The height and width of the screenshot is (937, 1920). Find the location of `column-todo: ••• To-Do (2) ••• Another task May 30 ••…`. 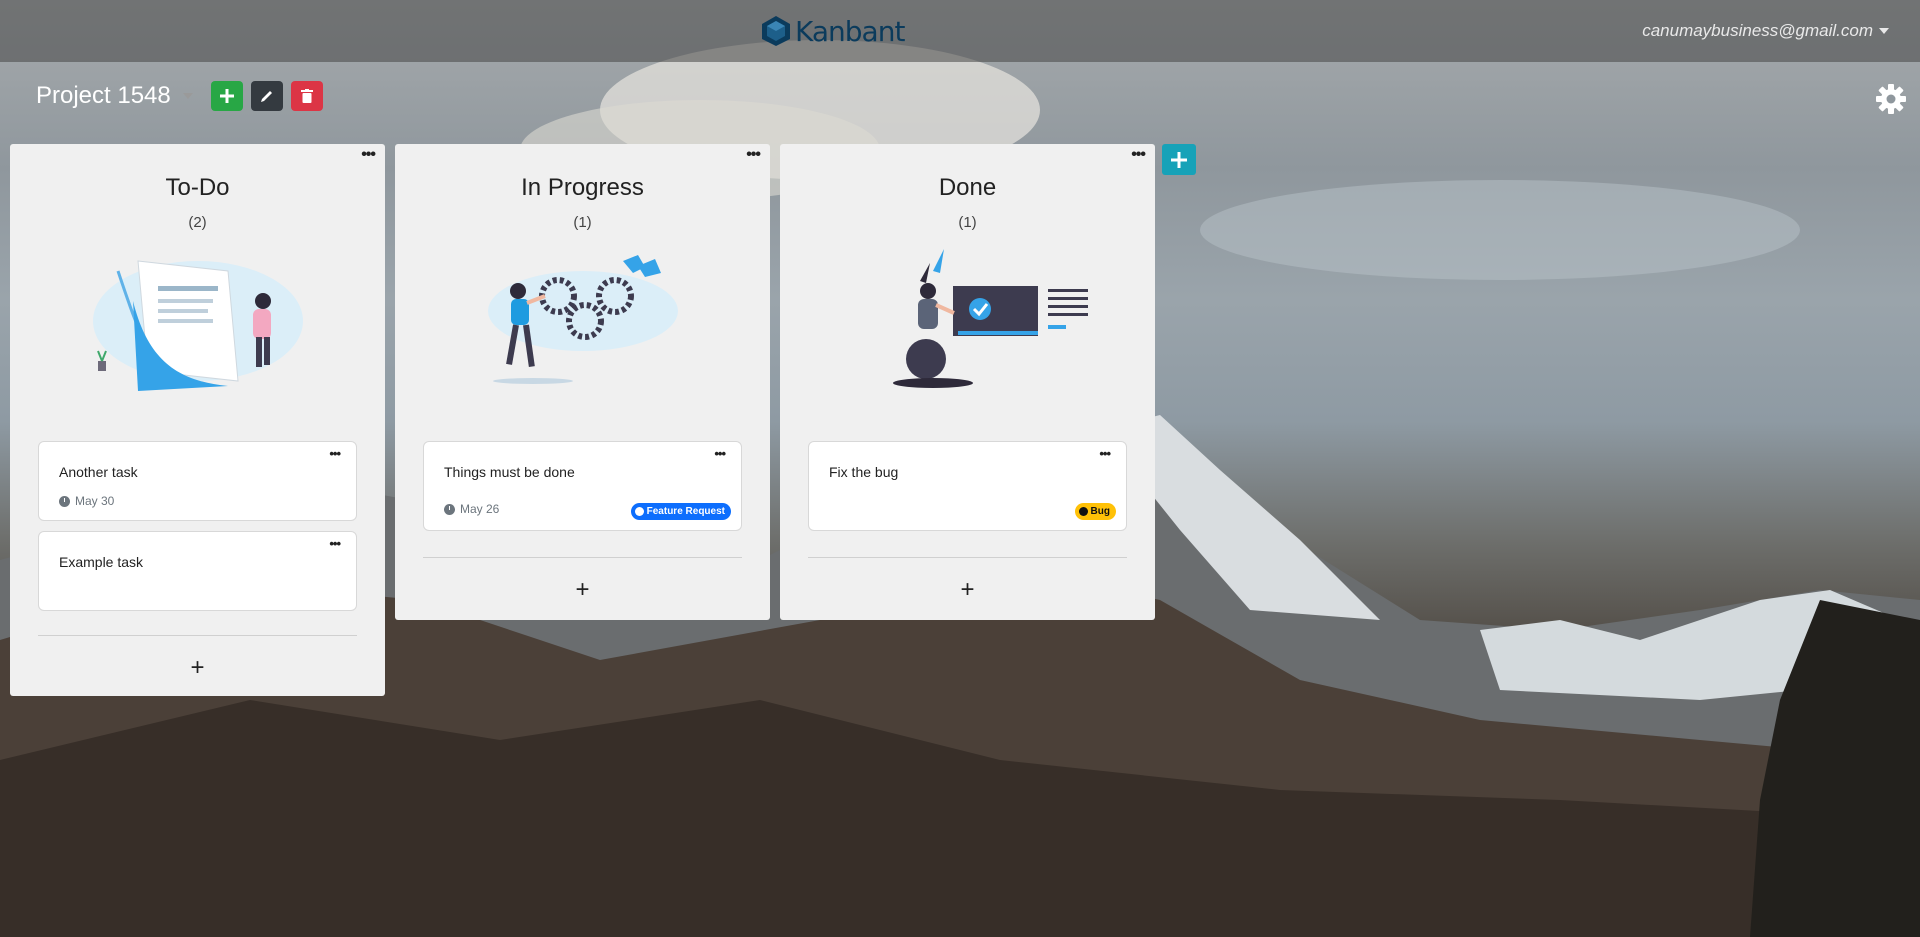

column-todo: ••• To-Do (2) ••• Another task May 30 ••… is located at coordinates (197, 420).